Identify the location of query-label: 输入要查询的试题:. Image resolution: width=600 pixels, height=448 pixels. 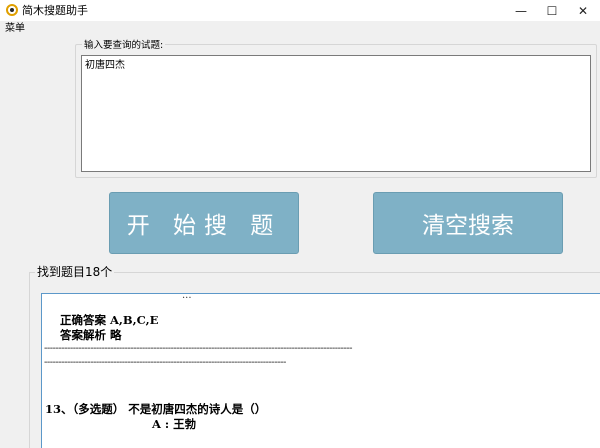
(124, 45).